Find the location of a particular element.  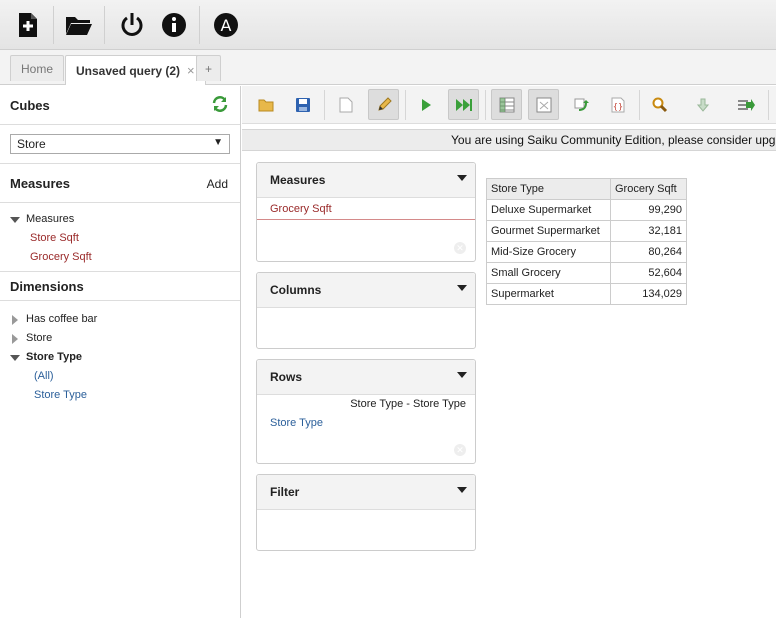

filter-panel: Filter is located at coordinates (366, 512).